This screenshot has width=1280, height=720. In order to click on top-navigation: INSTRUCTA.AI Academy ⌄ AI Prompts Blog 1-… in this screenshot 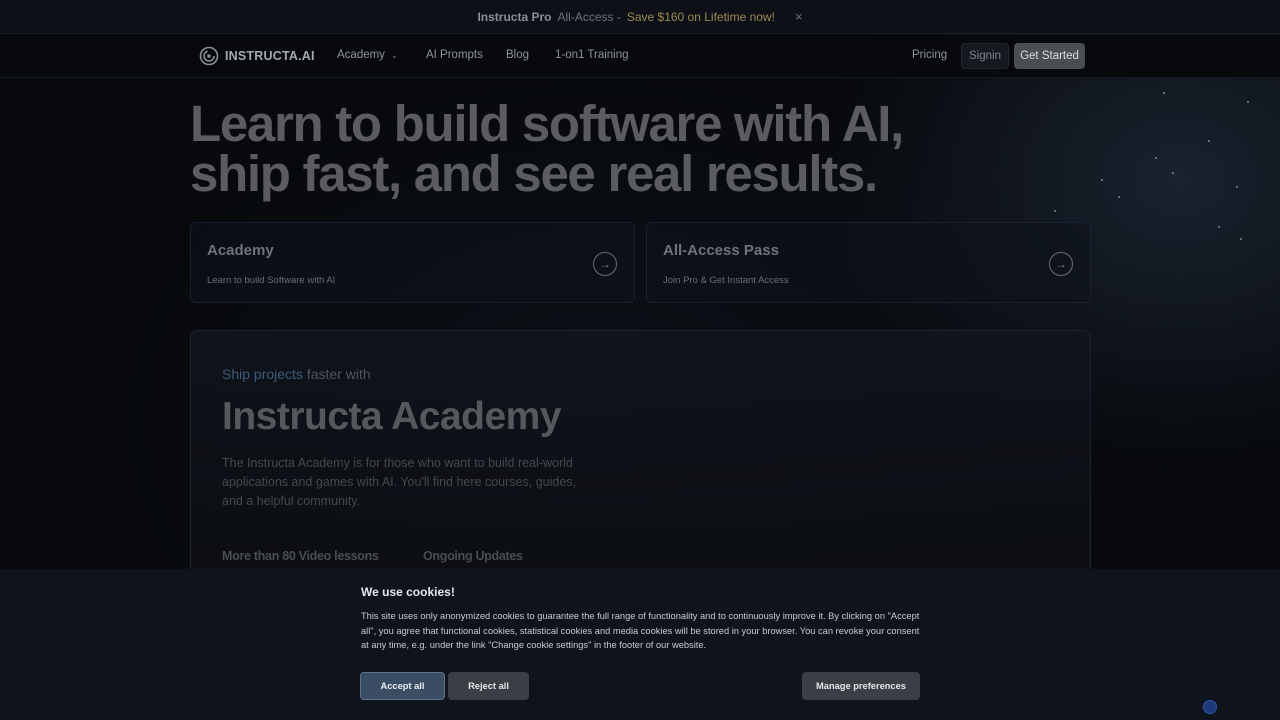, I will do `click(640, 56)`.